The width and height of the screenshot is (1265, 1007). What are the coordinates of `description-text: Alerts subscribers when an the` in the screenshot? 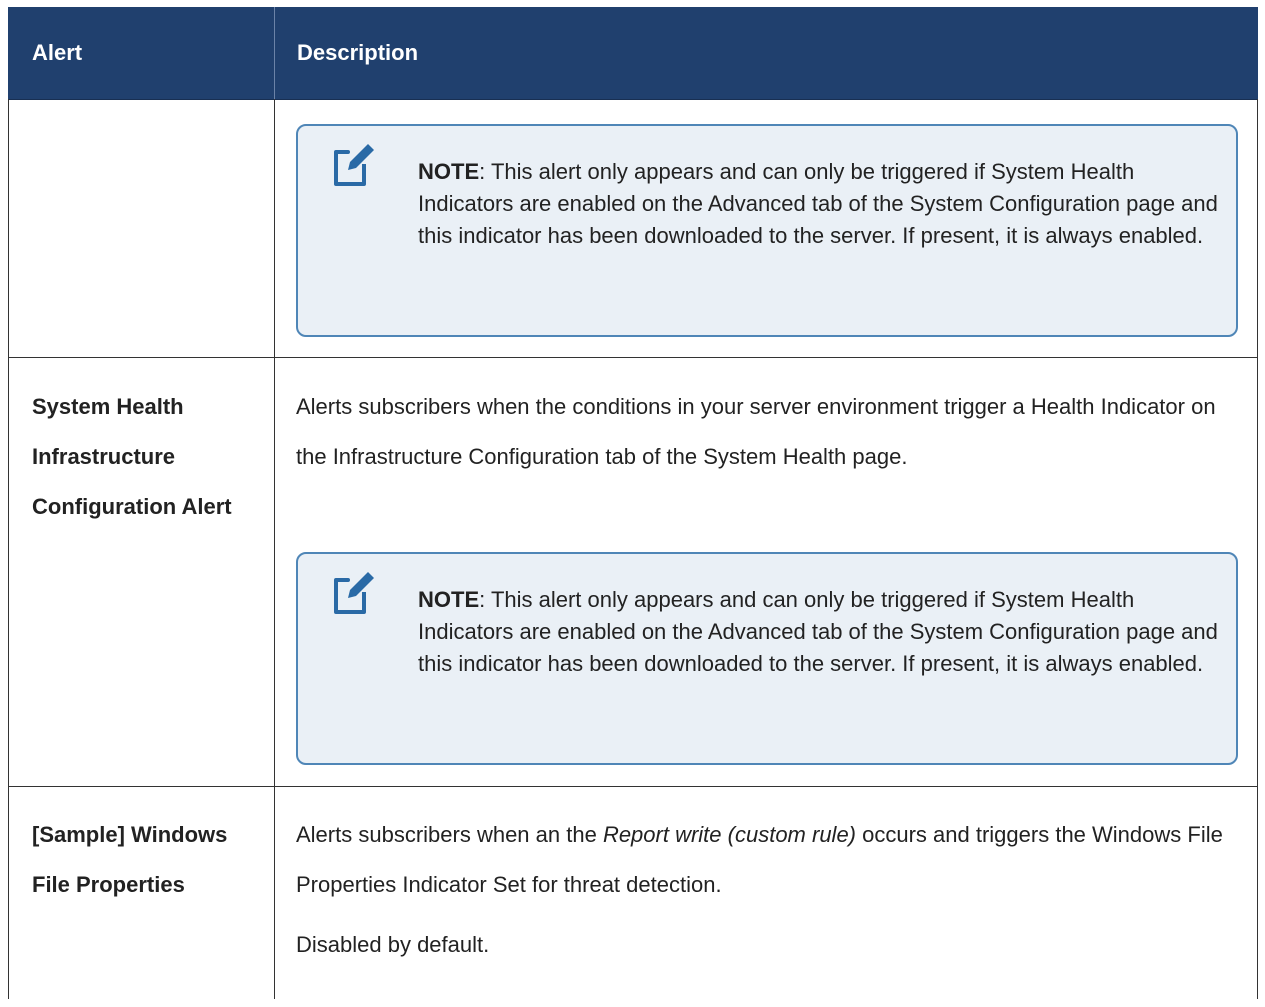 It's located at (449, 834).